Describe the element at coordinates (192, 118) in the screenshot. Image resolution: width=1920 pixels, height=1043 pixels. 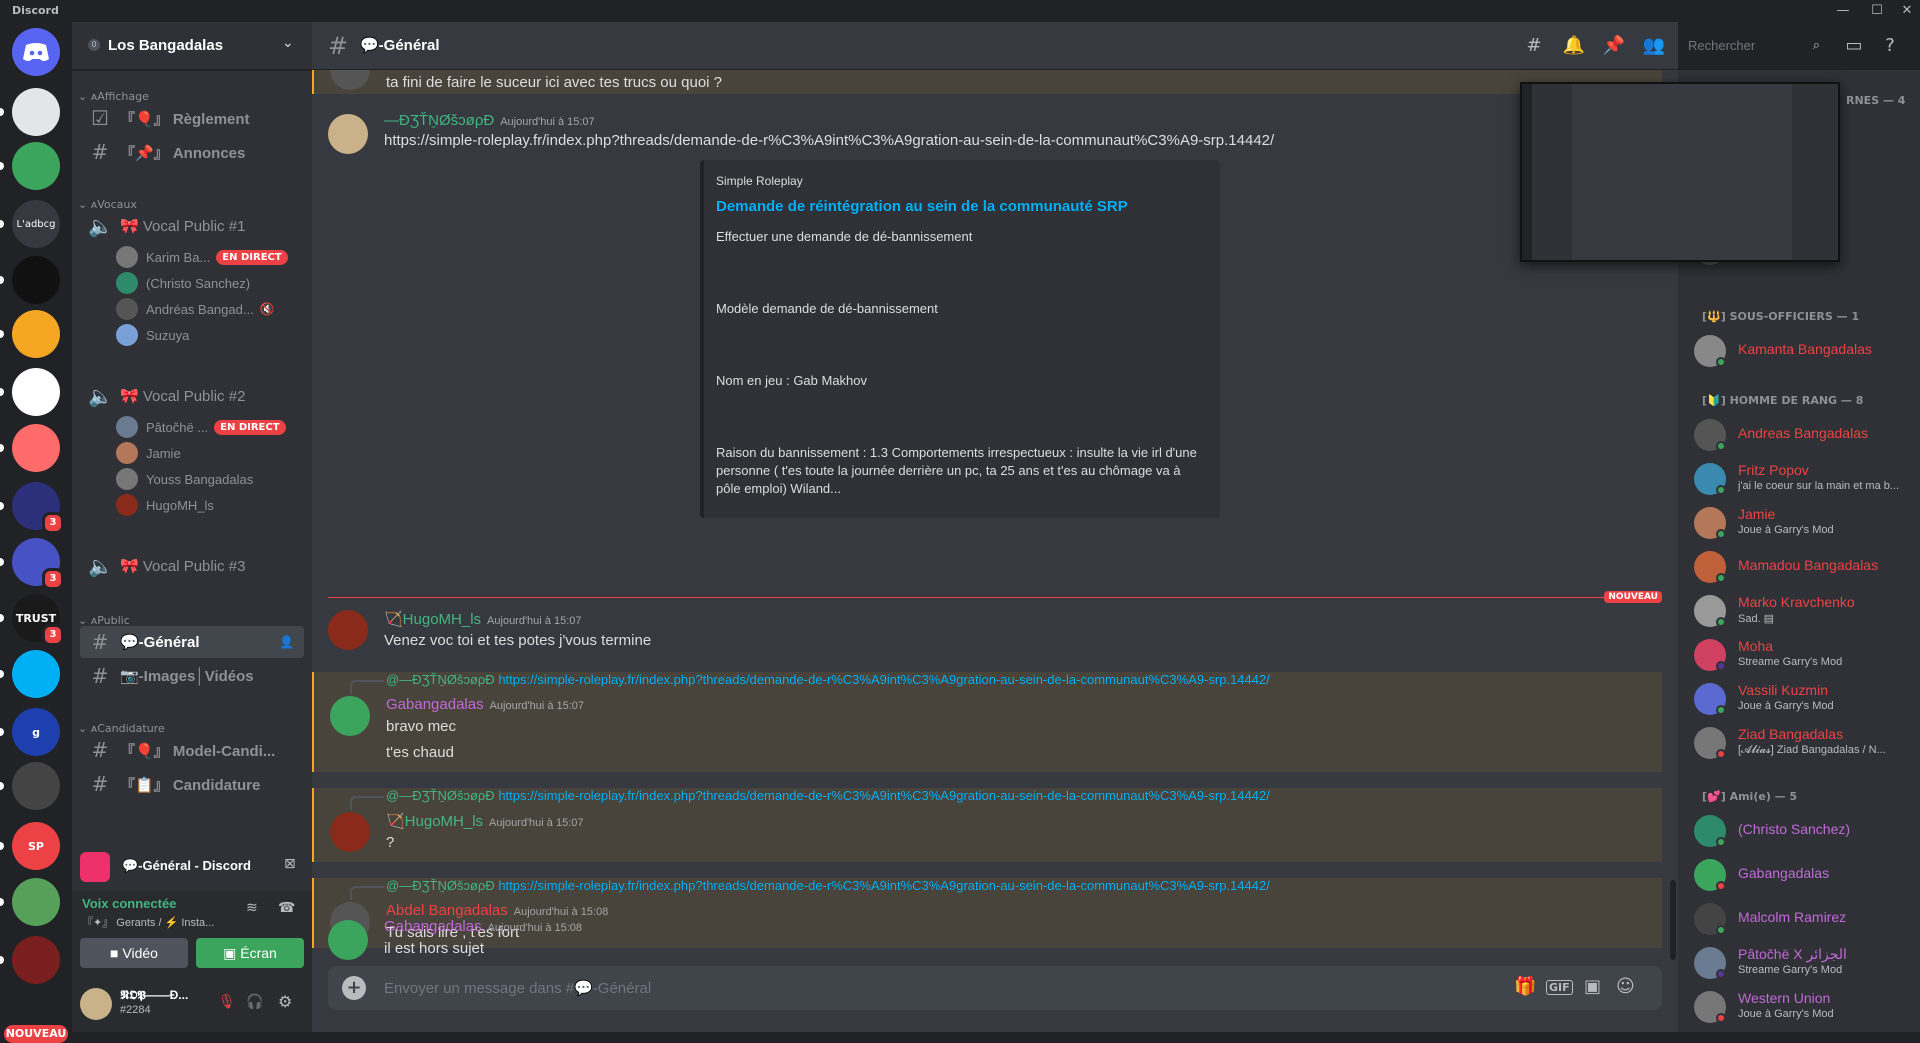
I see `channel-reglement: ☑ 『🎈』 Règlement` at that location.